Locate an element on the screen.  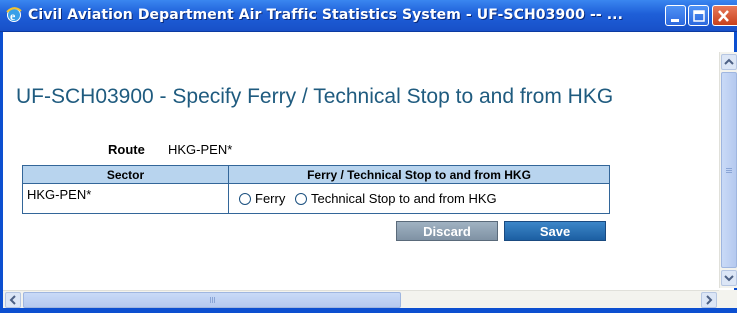
minimize-icon is located at coordinates (675, 20).